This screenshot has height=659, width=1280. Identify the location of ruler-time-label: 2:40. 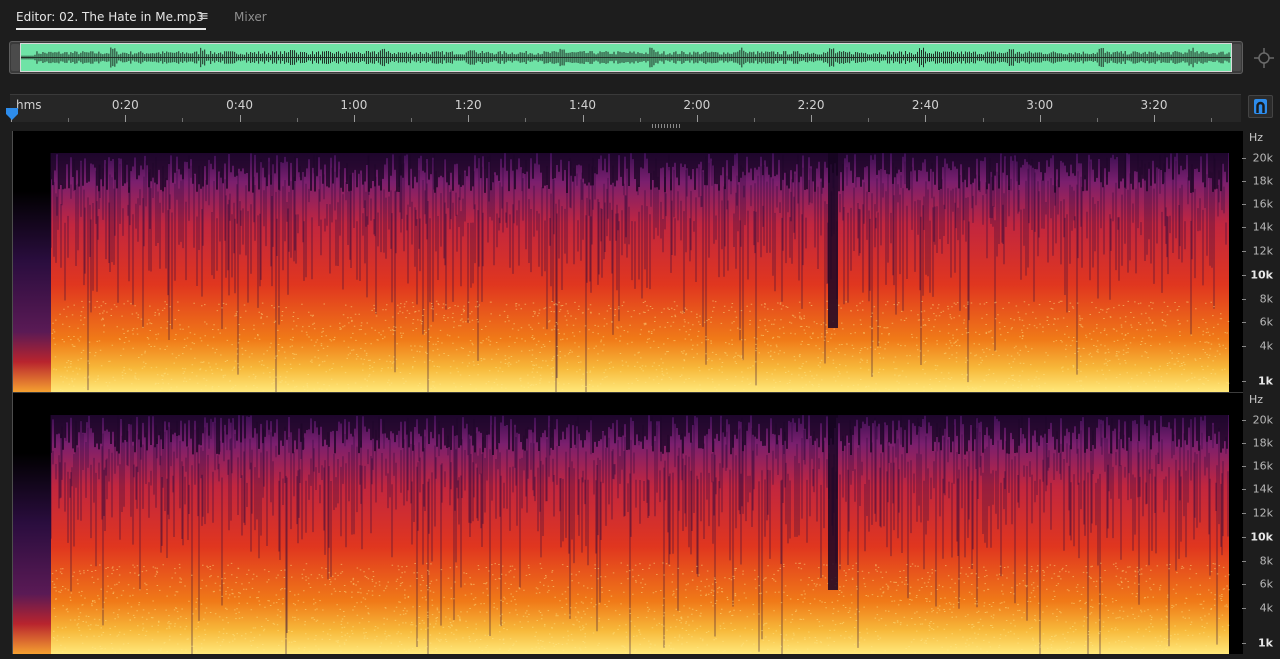
(925, 105).